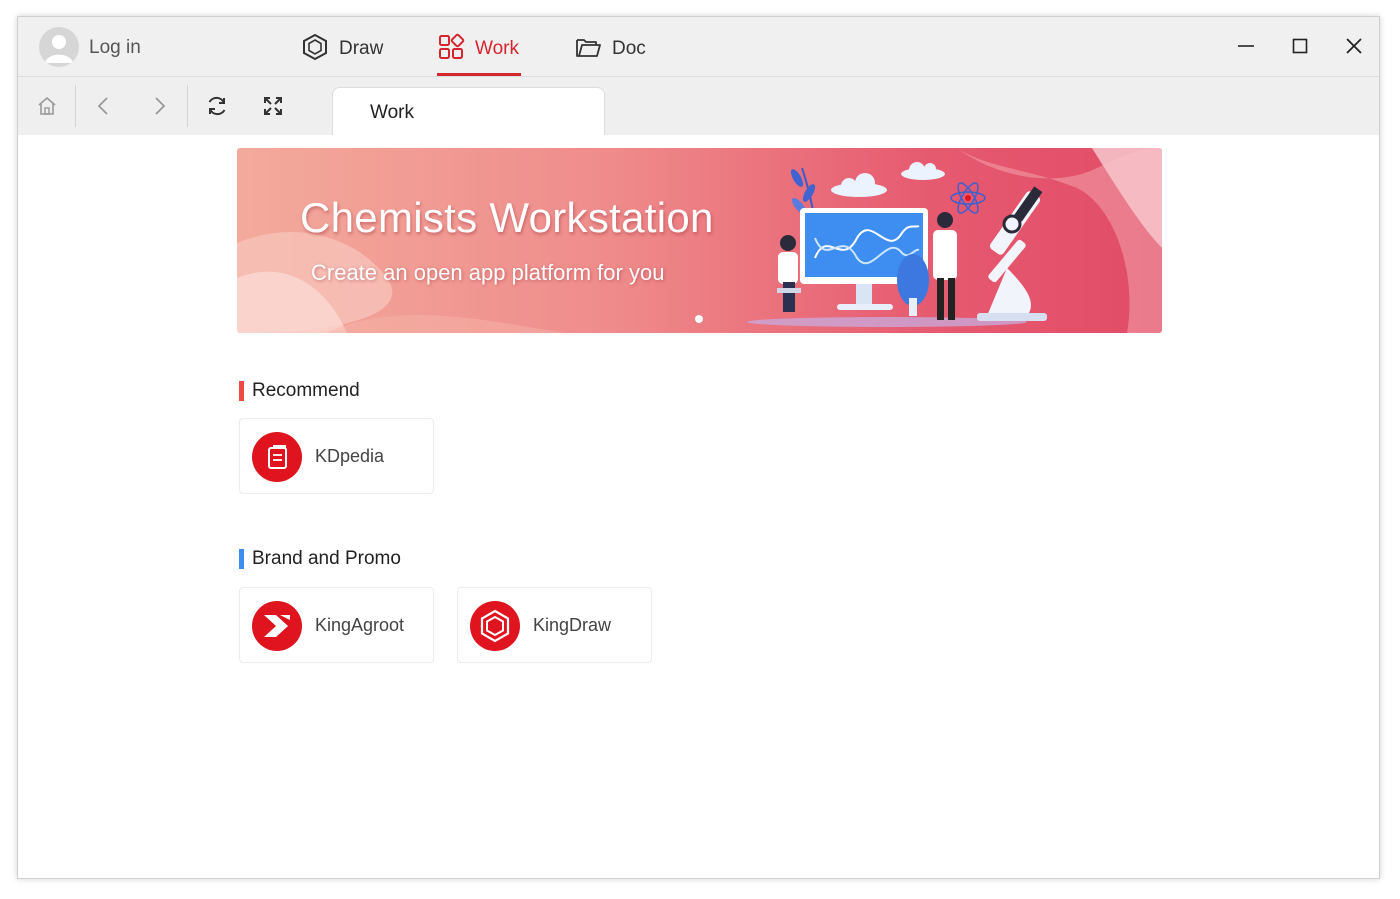 The height and width of the screenshot is (899, 1400). I want to click on avatar, so click(59, 47).